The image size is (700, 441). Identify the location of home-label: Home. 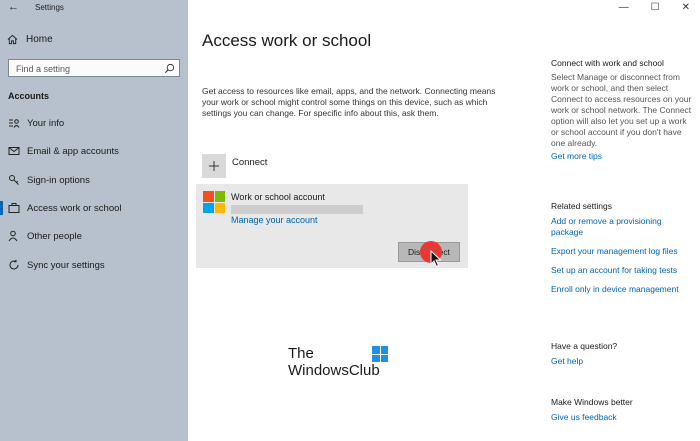
(39, 39).